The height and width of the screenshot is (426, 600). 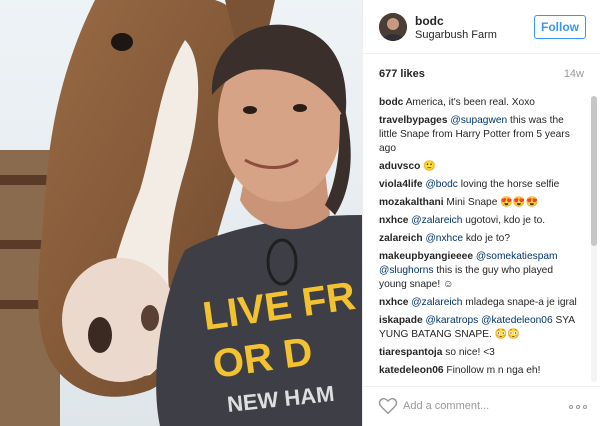 What do you see at coordinates (594, 171) in the screenshot?
I see `scrollbar-thumb` at bounding box center [594, 171].